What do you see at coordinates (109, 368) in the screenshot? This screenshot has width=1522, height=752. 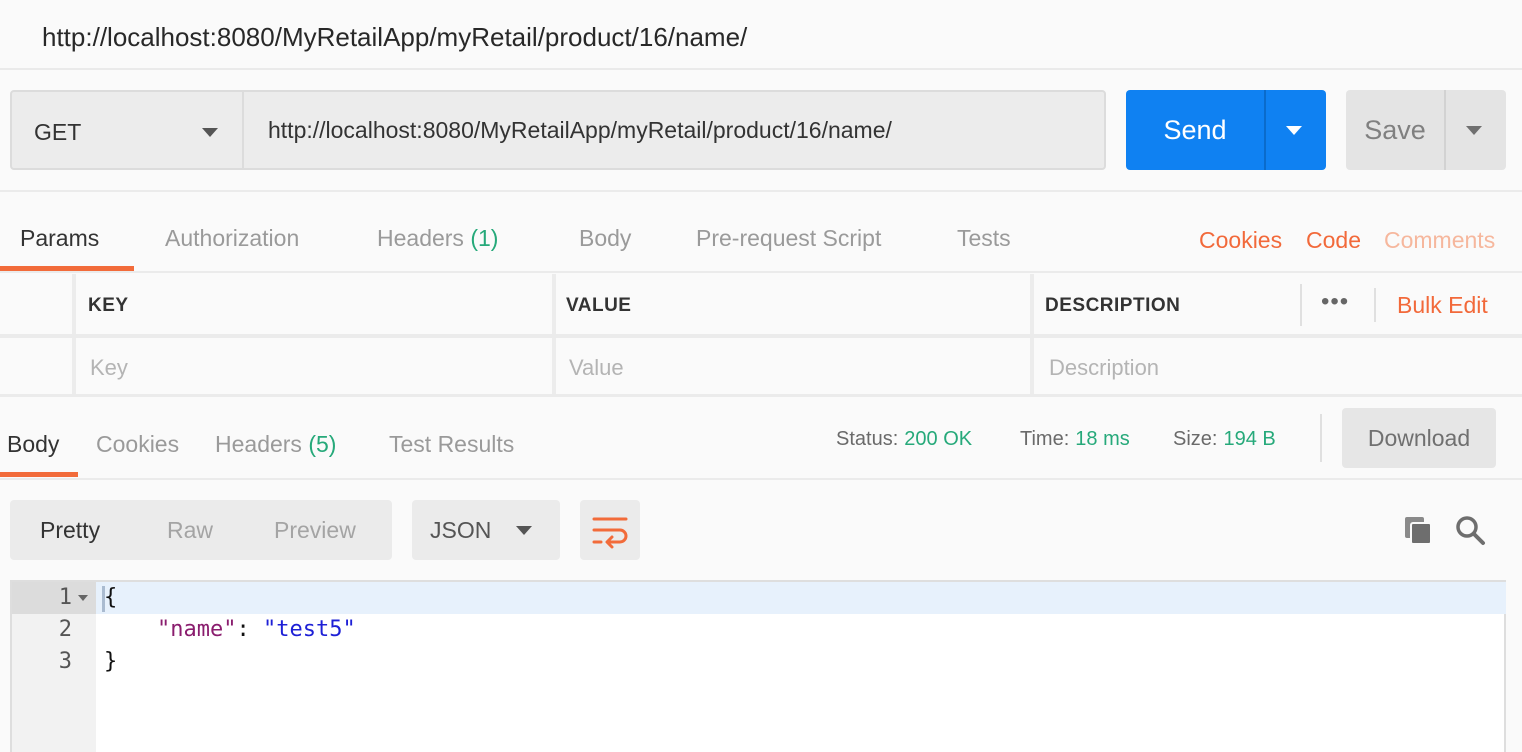 I see `param-key-input: Key` at bounding box center [109, 368].